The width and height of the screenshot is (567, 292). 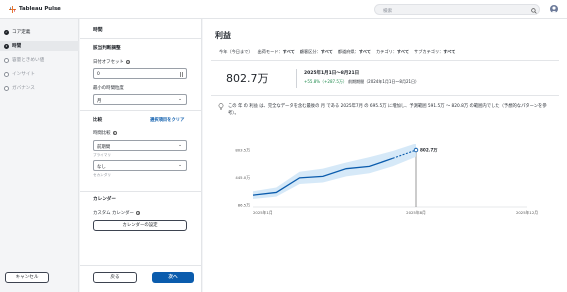 I want to click on filter-item: 出荷モード：すべて, so click(x=276, y=52).